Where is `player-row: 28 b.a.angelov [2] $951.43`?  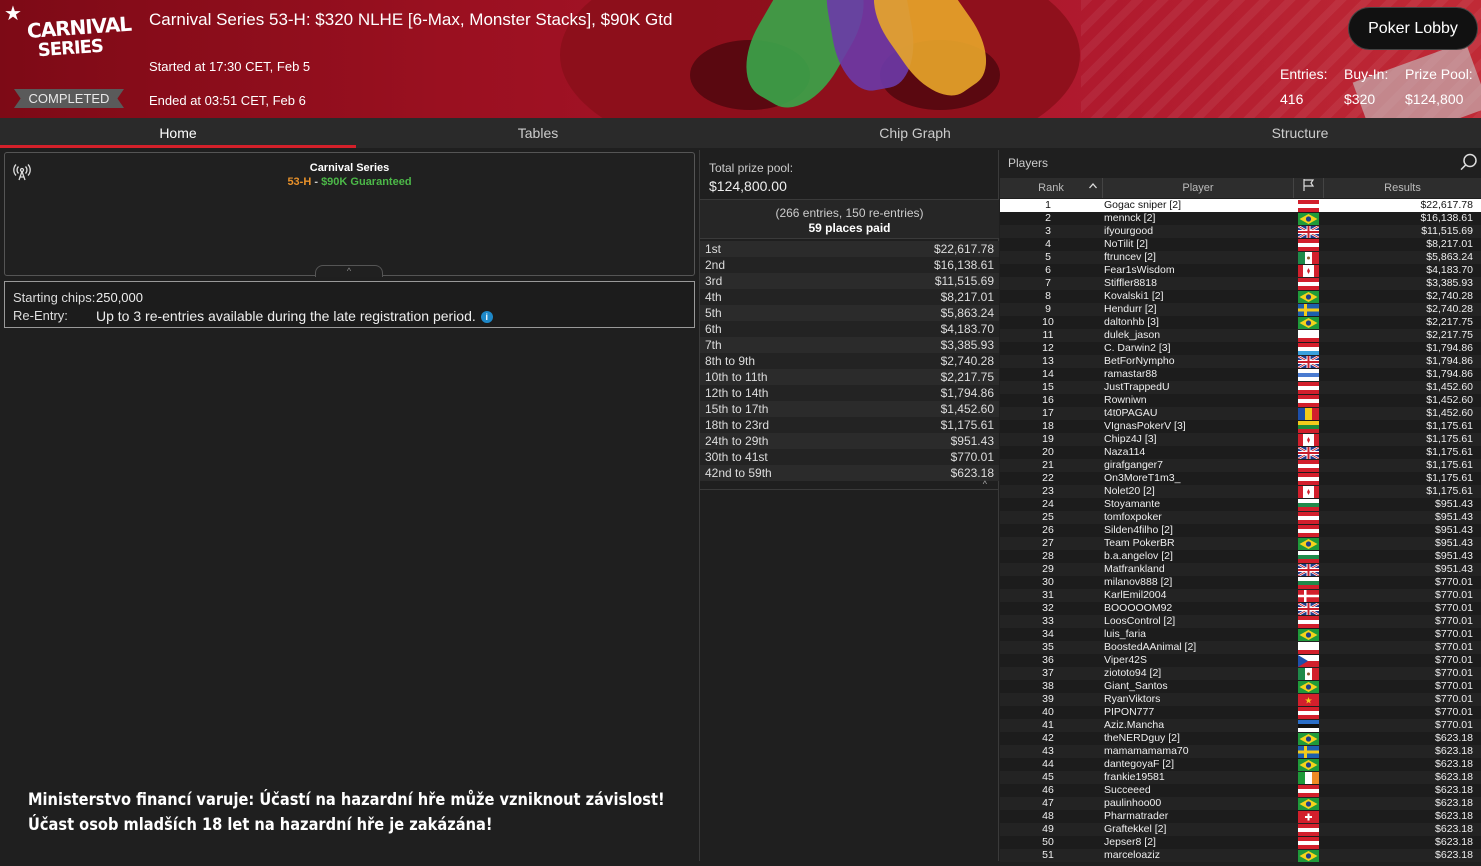 player-row: 28 b.a.angelov [2] $951.43 is located at coordinates (1240, 556).